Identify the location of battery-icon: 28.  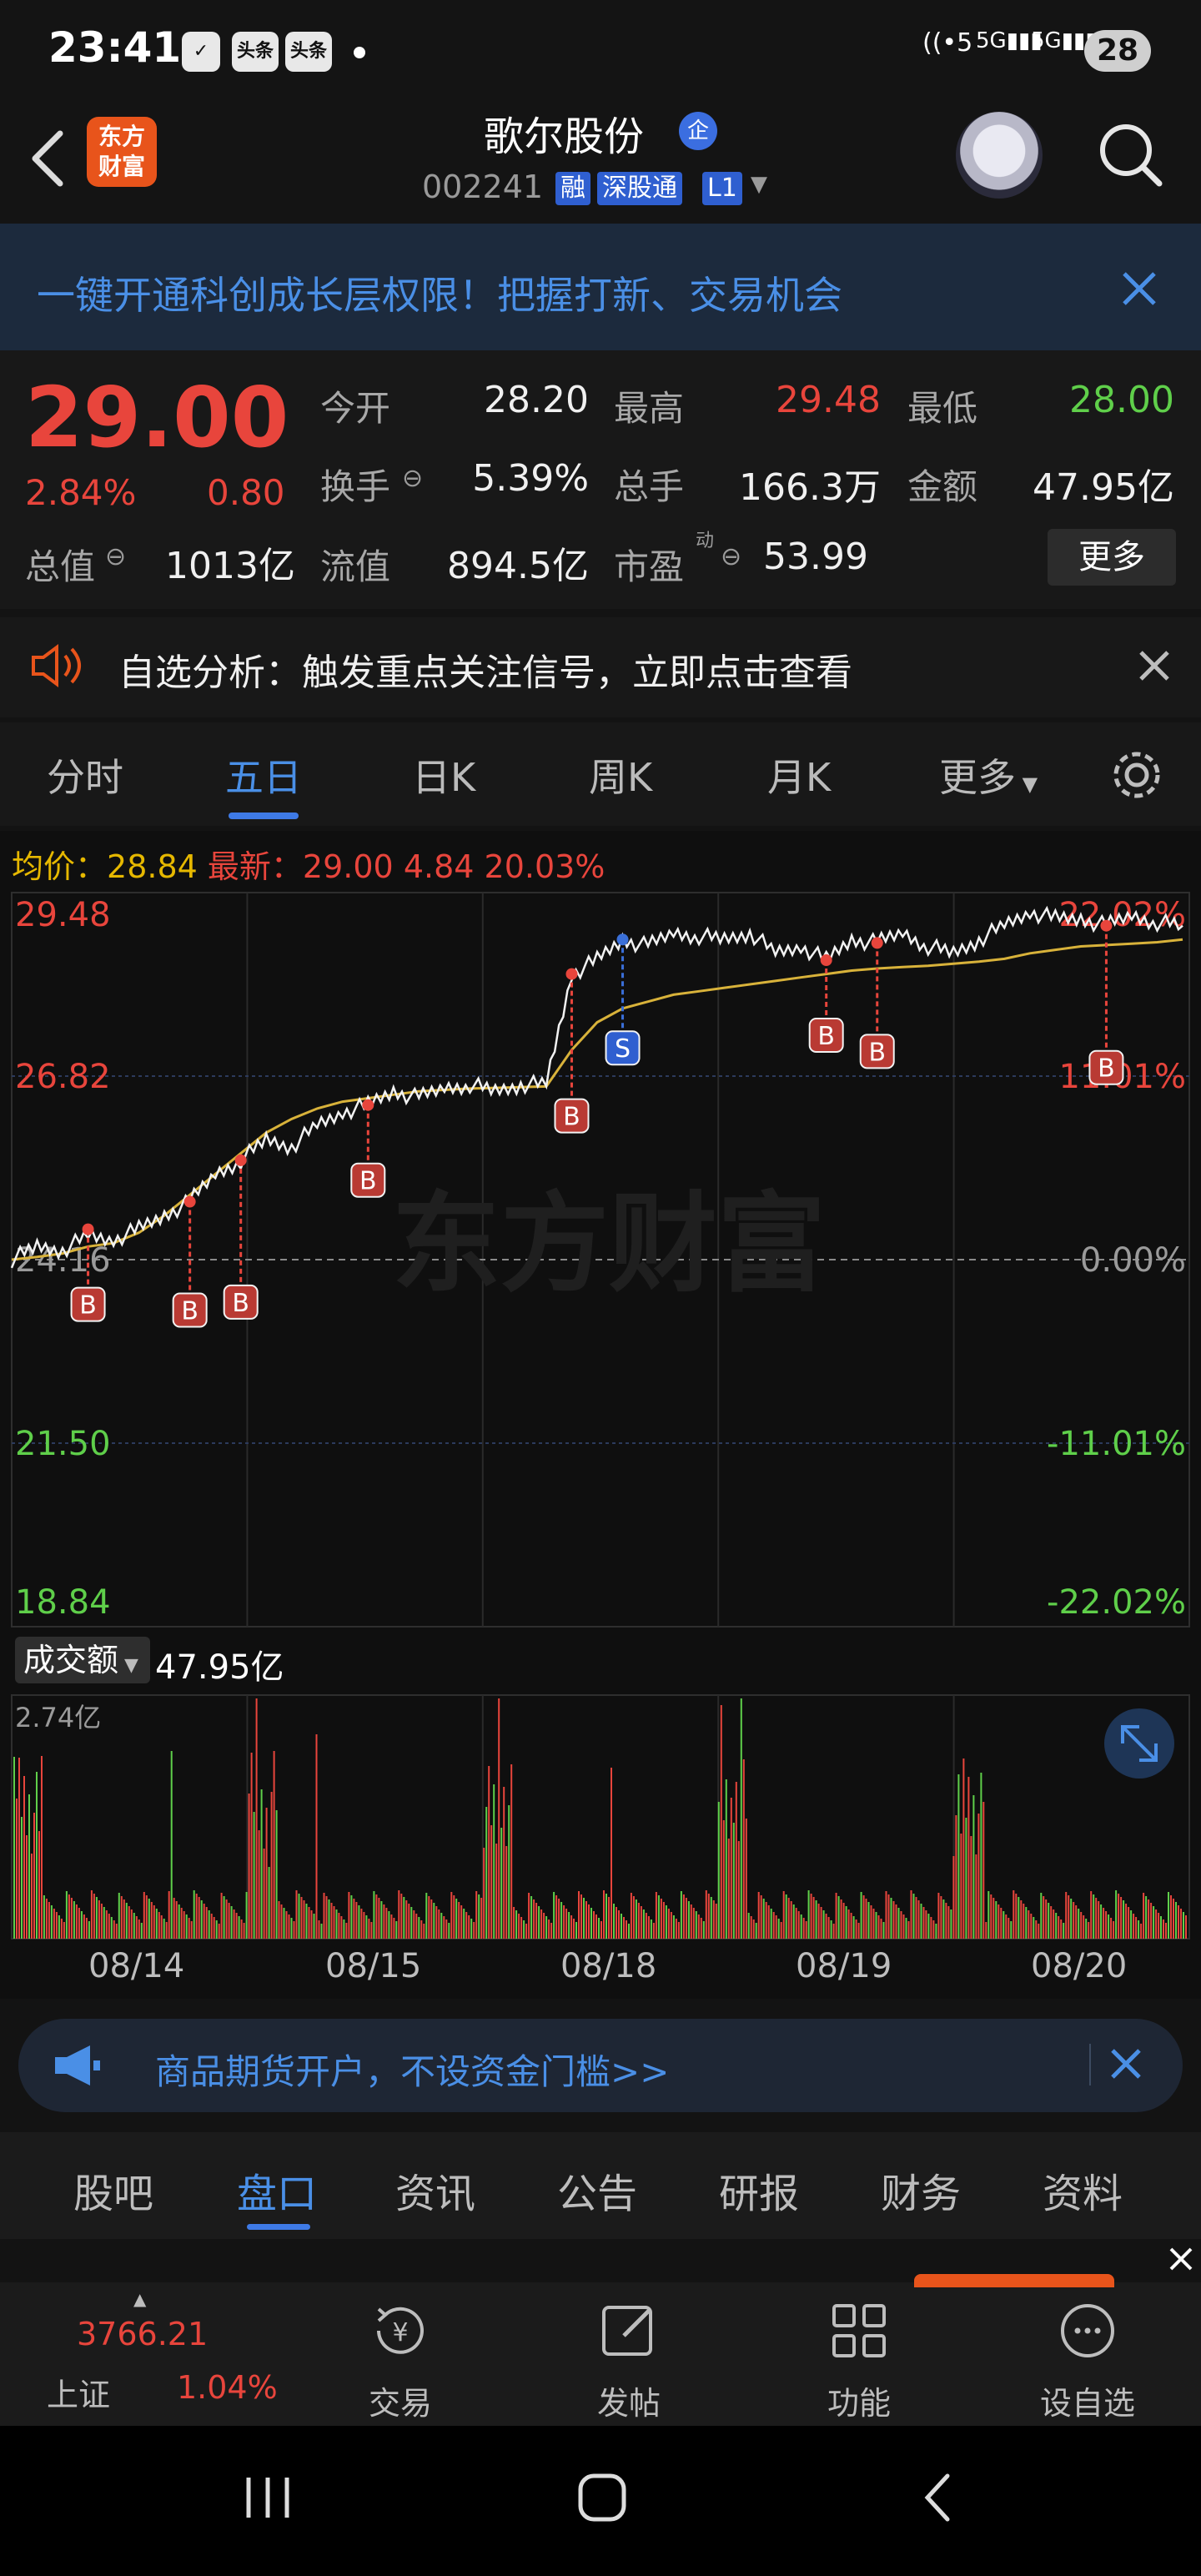
(1118, 51).